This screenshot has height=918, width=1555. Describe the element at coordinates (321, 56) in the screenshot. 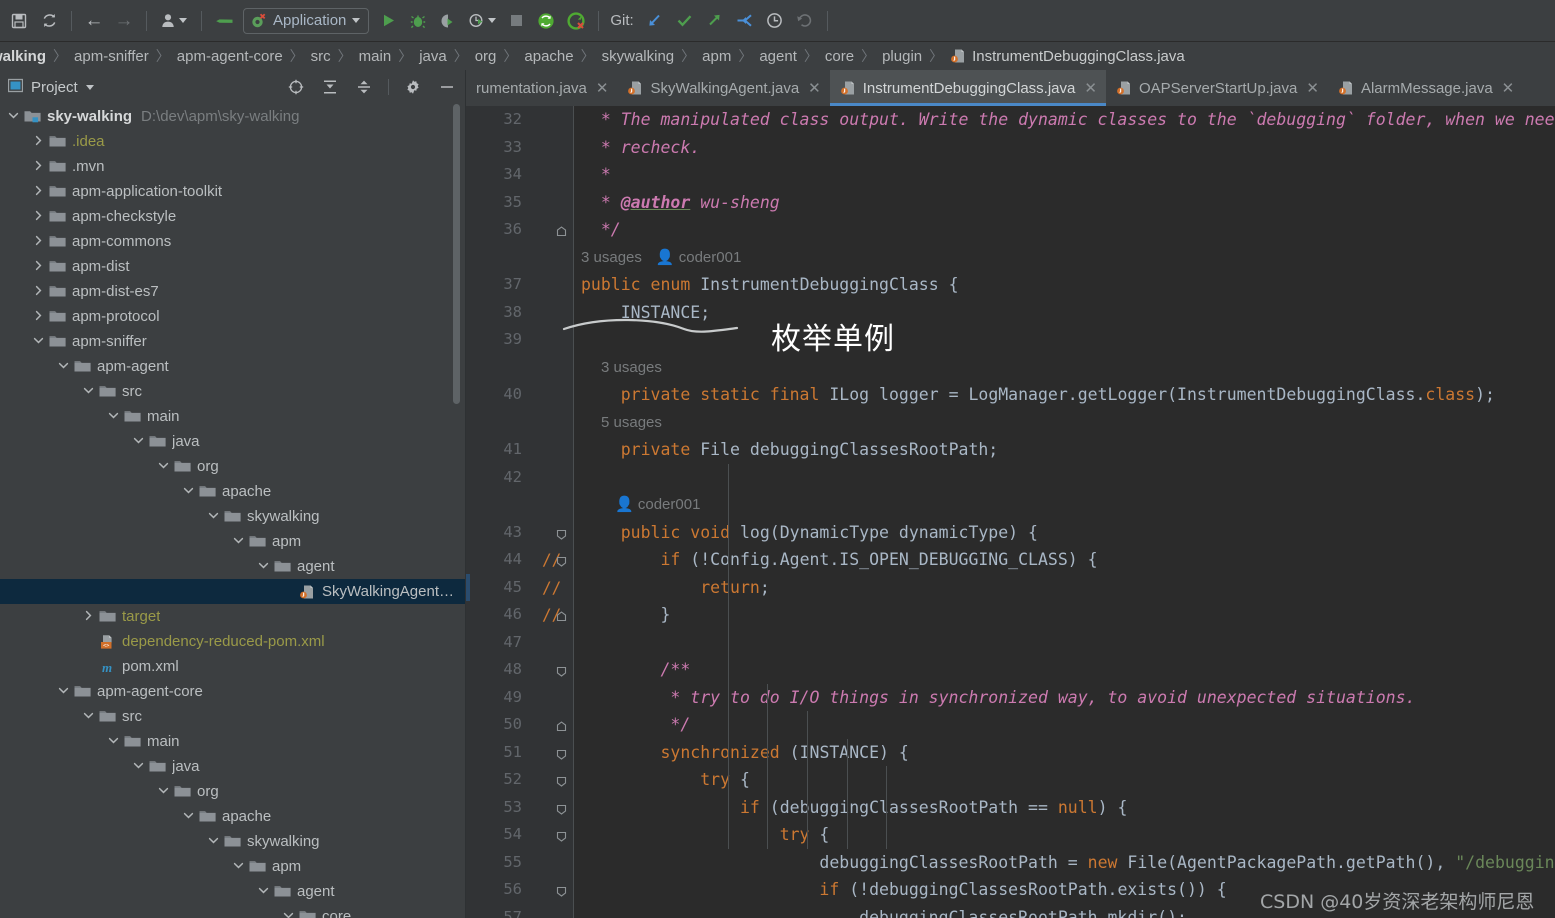

I see `breadcrumb-item: src` at that location.